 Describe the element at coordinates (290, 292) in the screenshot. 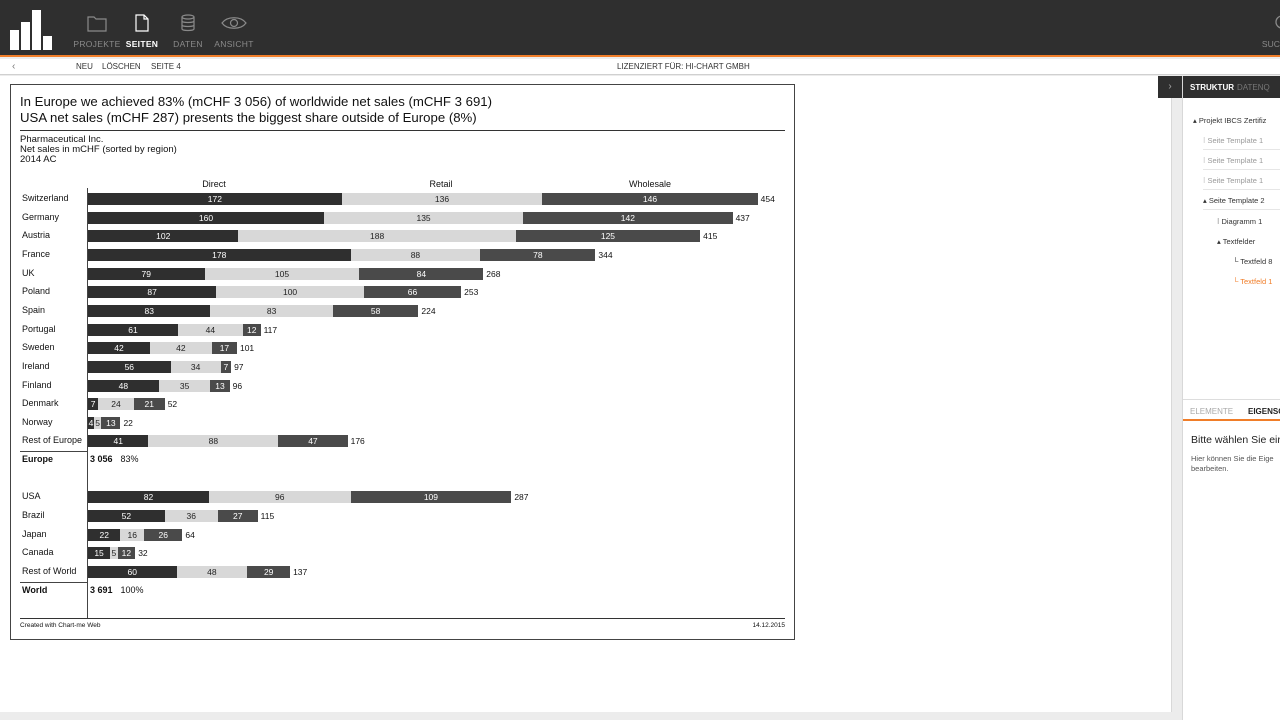

I see `bar-retail: 100` at that location.